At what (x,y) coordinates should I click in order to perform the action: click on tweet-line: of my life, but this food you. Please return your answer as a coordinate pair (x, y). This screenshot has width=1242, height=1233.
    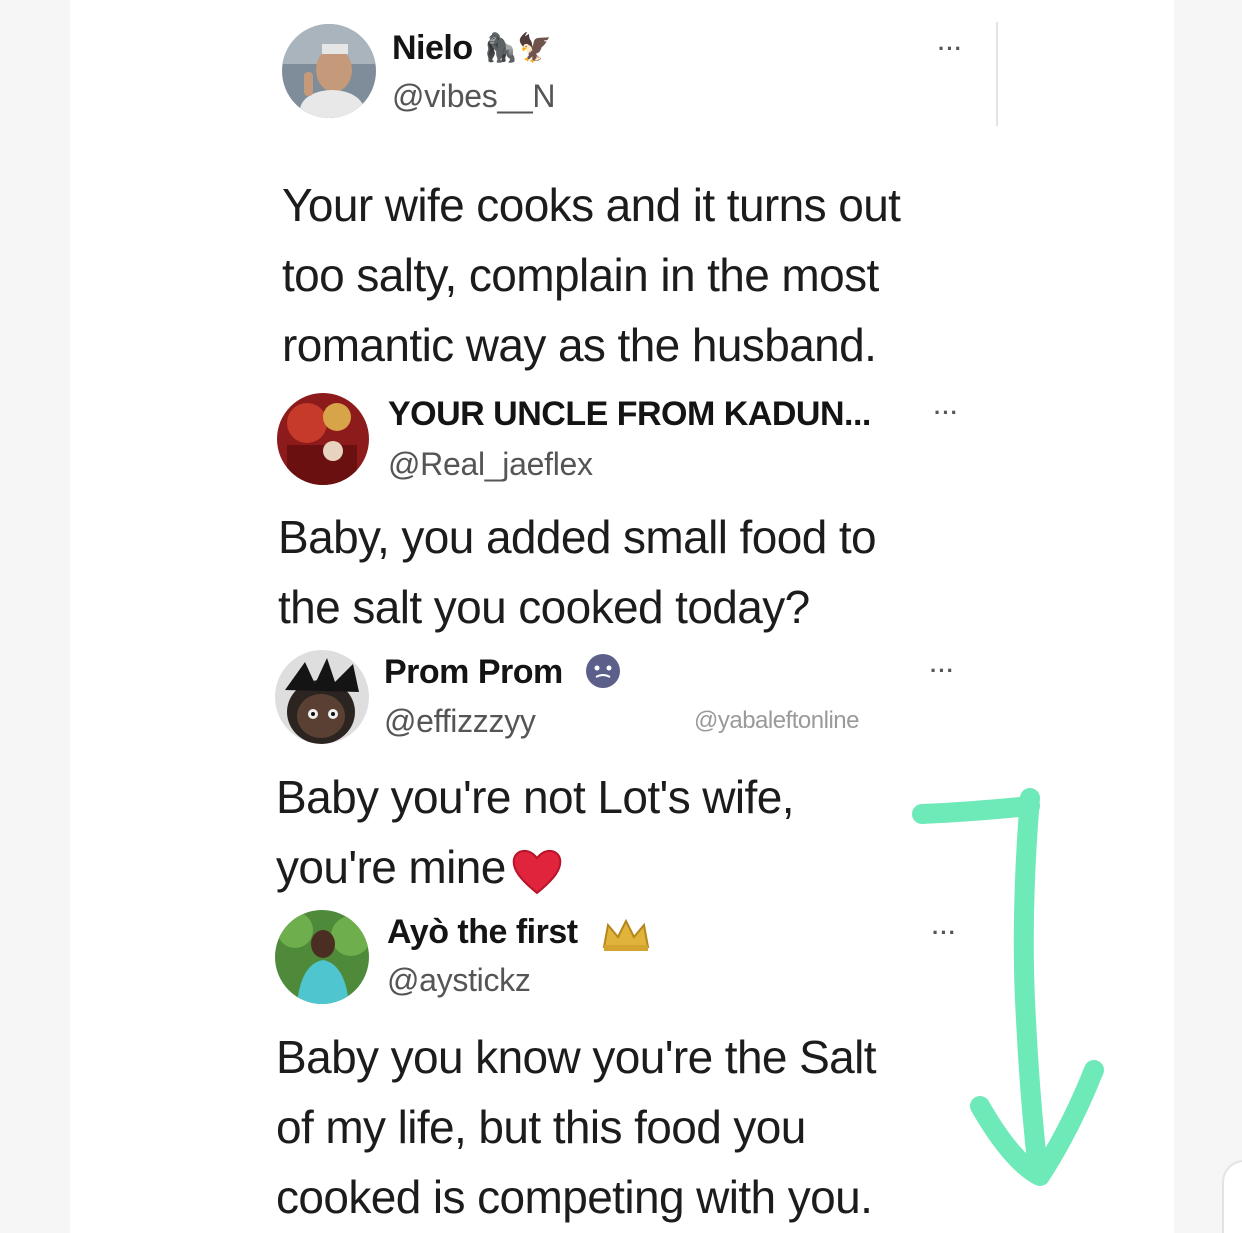
    Looking at the image, I should click on (541, 1127).